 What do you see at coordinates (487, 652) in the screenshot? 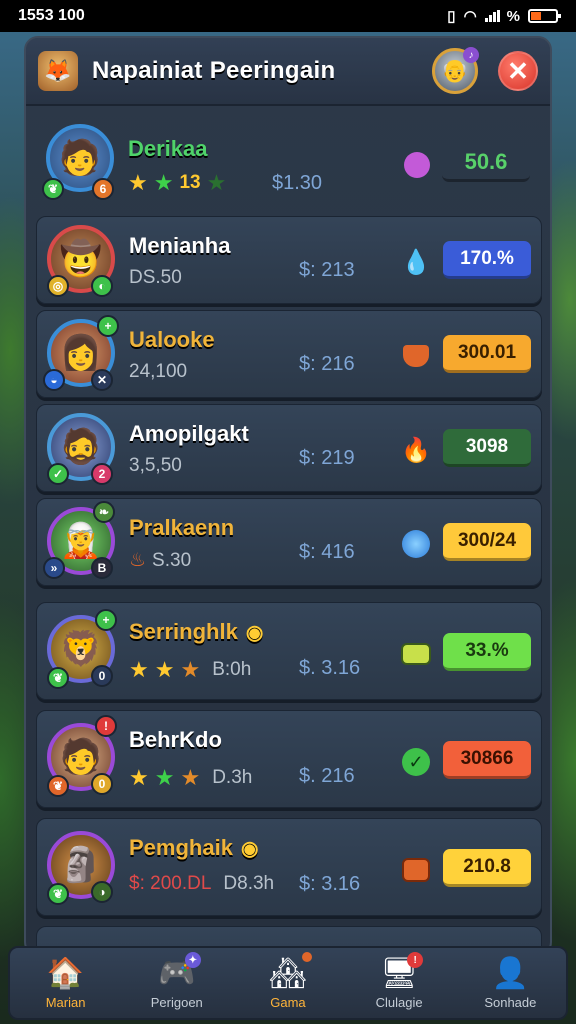
I see `score-button: 33.%` at bounding box center [487, 652].